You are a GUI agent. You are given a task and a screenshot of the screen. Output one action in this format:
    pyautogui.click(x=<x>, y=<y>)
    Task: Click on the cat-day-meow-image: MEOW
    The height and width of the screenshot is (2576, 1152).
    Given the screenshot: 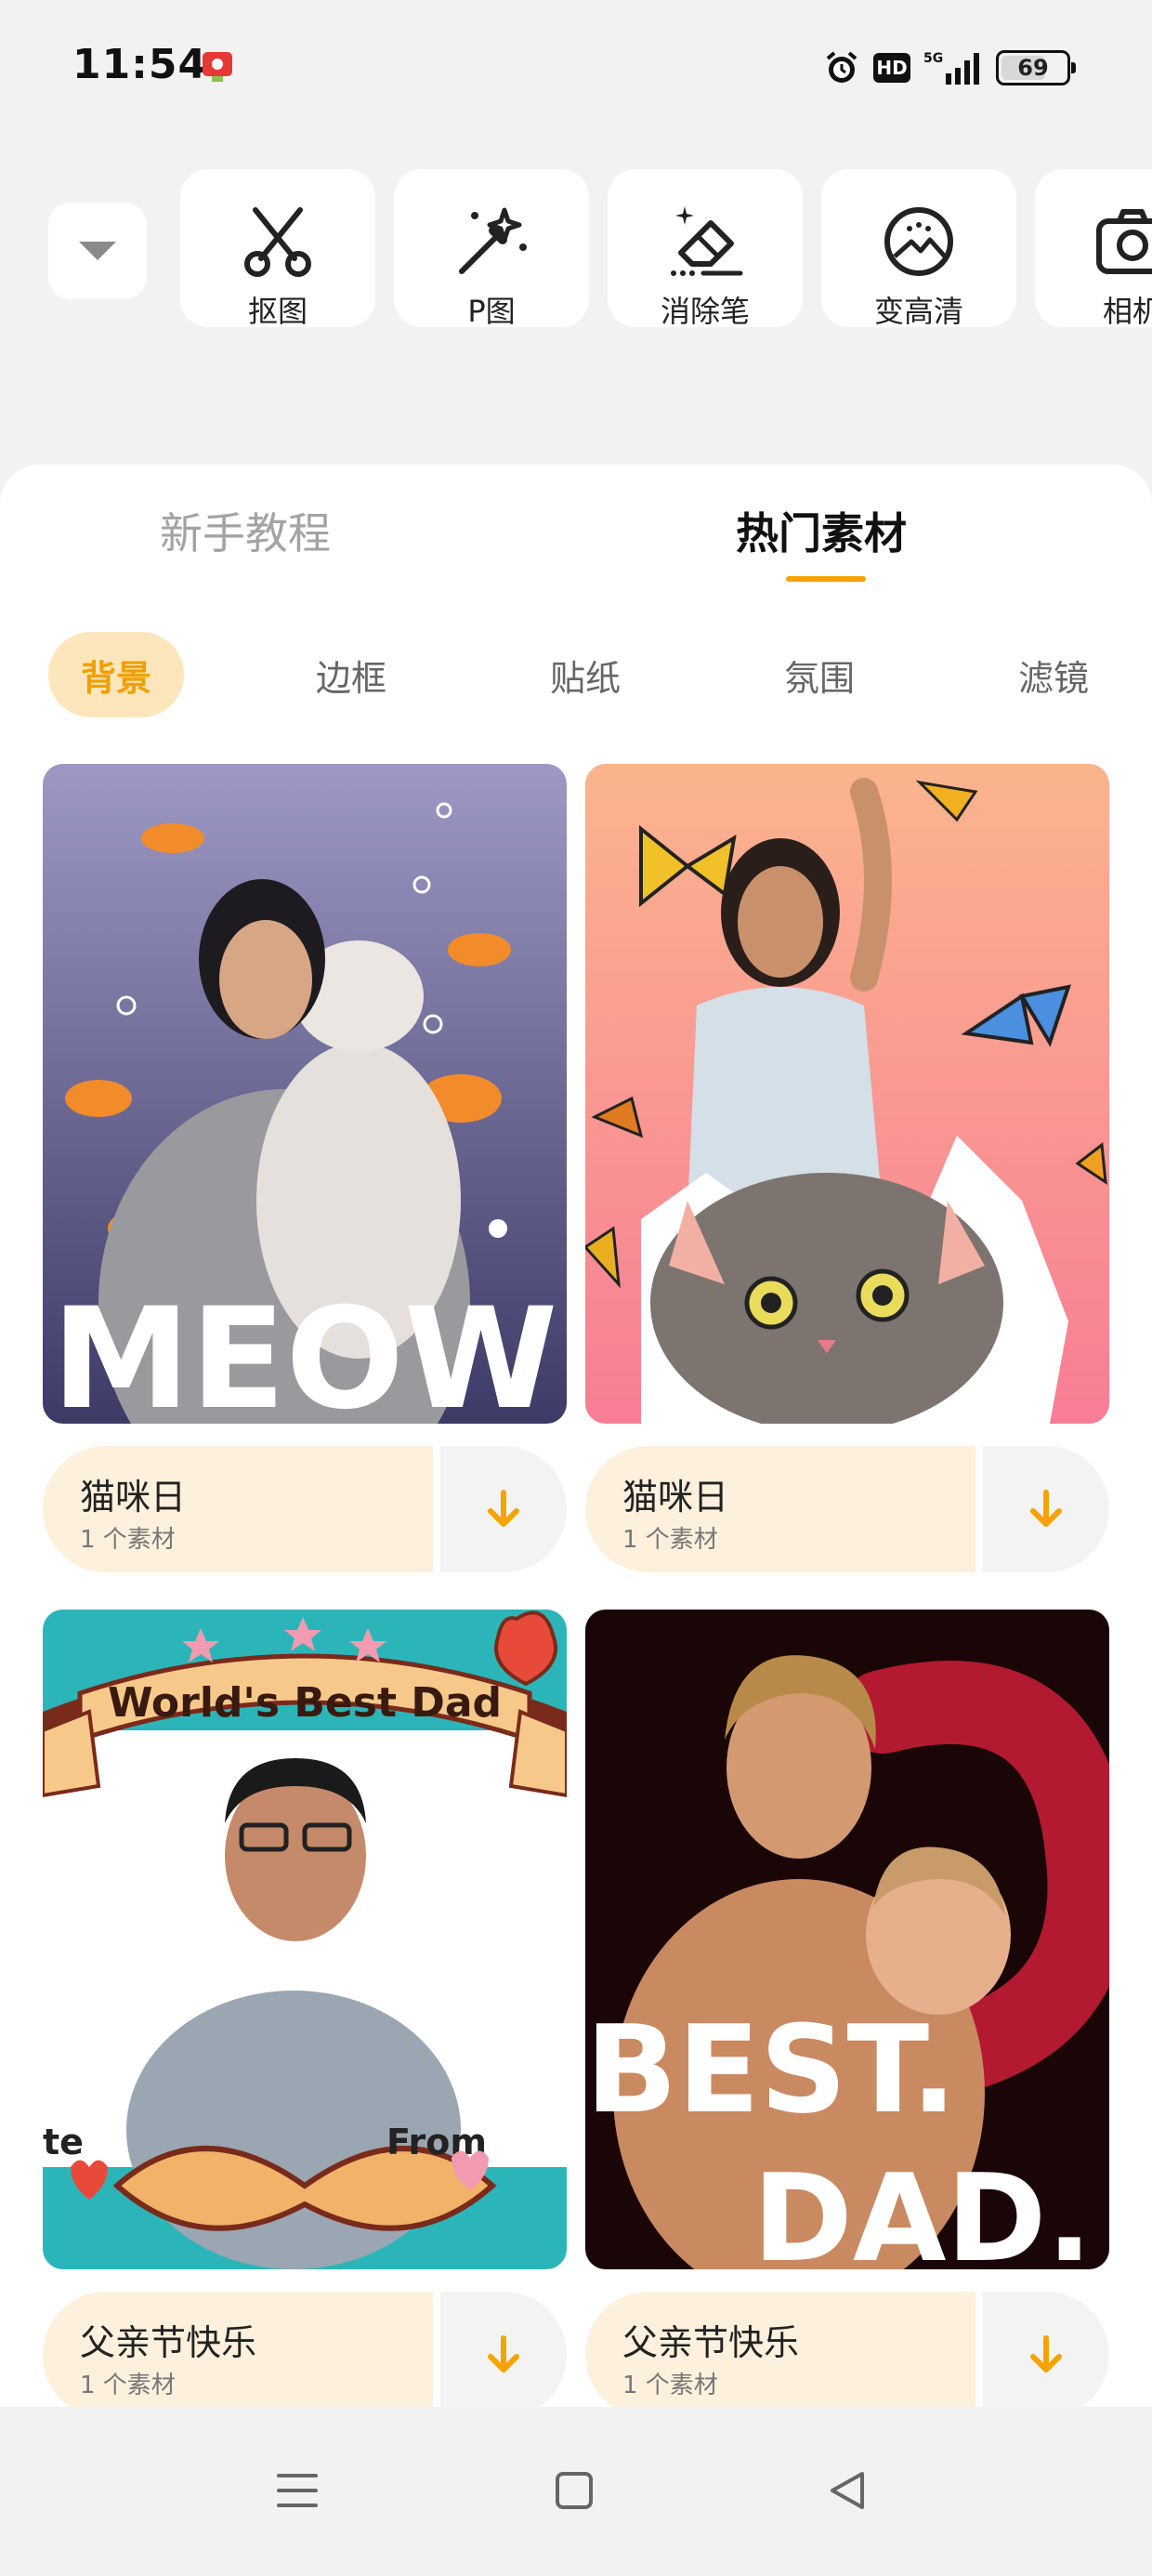 What is the action you would take?
    pyautogui.click(x=305, y=1094)
    